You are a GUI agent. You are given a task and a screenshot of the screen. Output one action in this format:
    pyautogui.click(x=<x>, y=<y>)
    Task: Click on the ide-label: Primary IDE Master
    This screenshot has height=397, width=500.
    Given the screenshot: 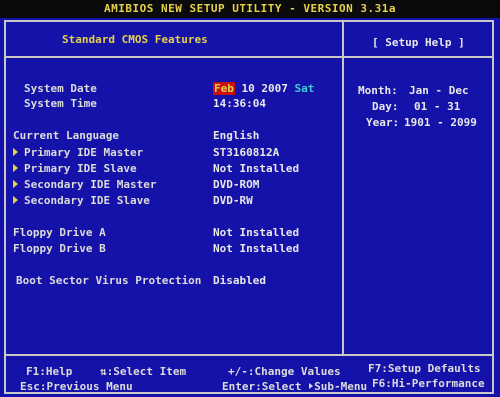 What is the action you would take?
    pyautogui.click(x=84, y=152)
    